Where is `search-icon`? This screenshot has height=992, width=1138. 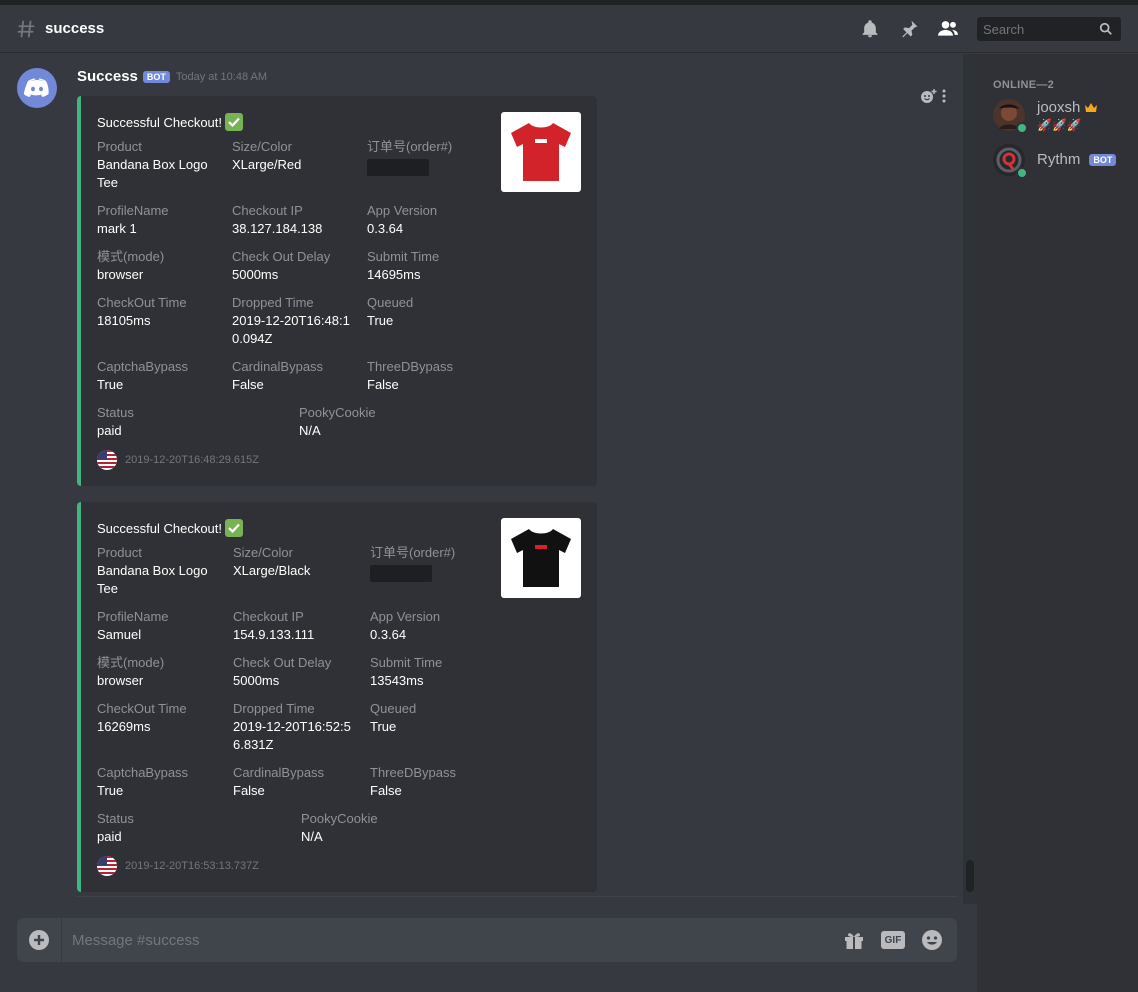 search-icon is located at coordinates (1105, 28).